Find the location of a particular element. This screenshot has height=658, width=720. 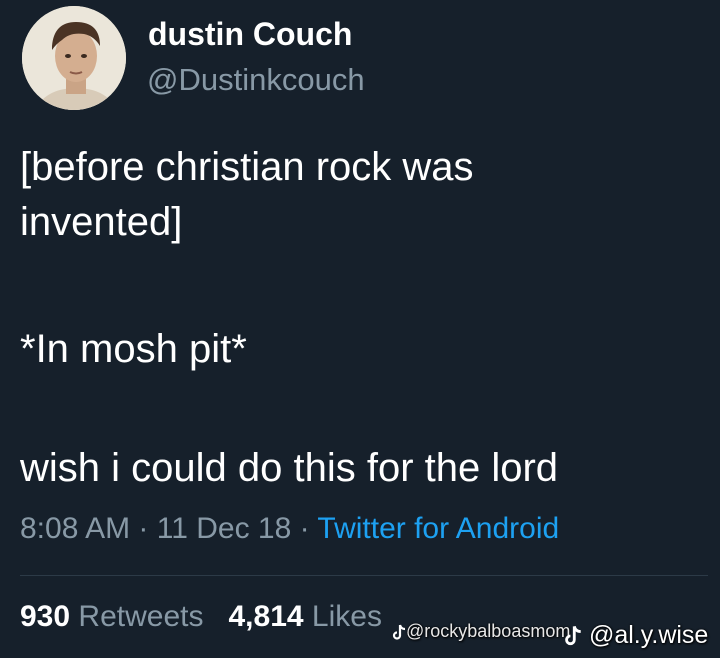

tweet-text-line-4: wish i could do this for the lord is located at coordinates (289, 468).